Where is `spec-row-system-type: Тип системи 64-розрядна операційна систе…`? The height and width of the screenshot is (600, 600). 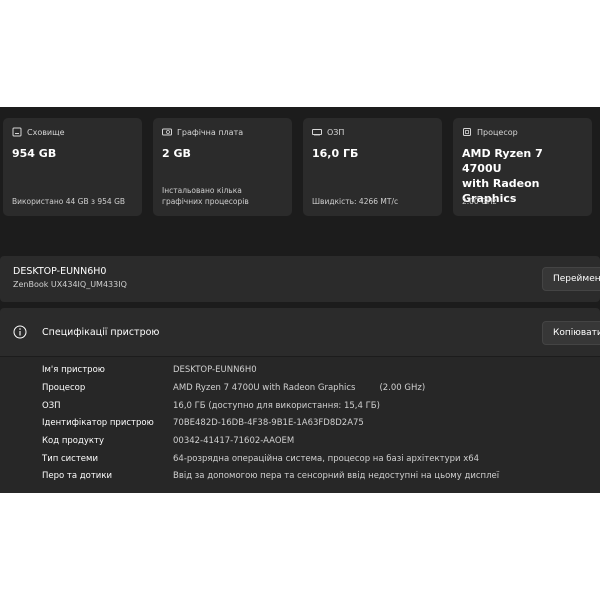 spec-row-system-type: Тип системи 64-розрядна операційна систе… is located at coordinates (300, 462).